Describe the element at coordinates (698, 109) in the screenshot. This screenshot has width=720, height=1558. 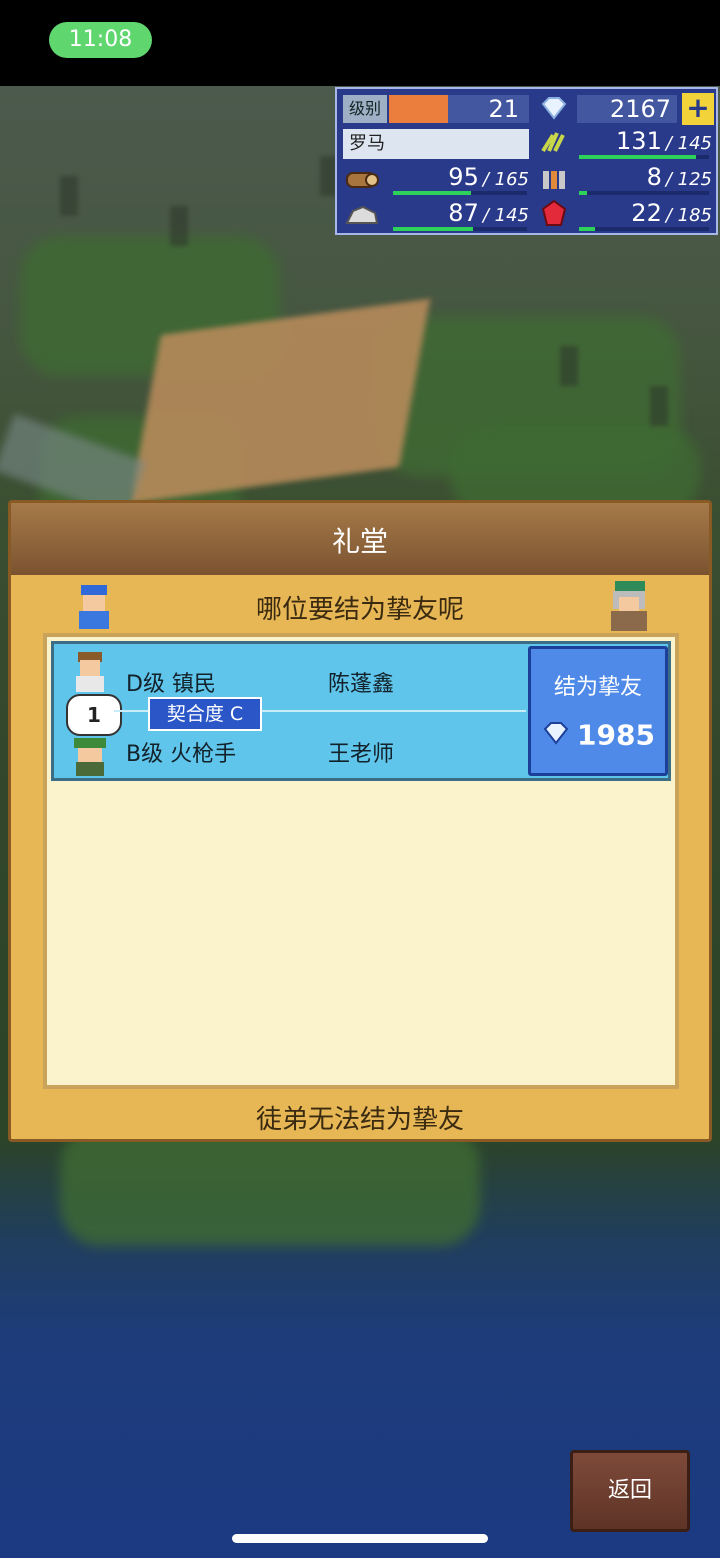
I see `buy-gems-button: +` at that location.